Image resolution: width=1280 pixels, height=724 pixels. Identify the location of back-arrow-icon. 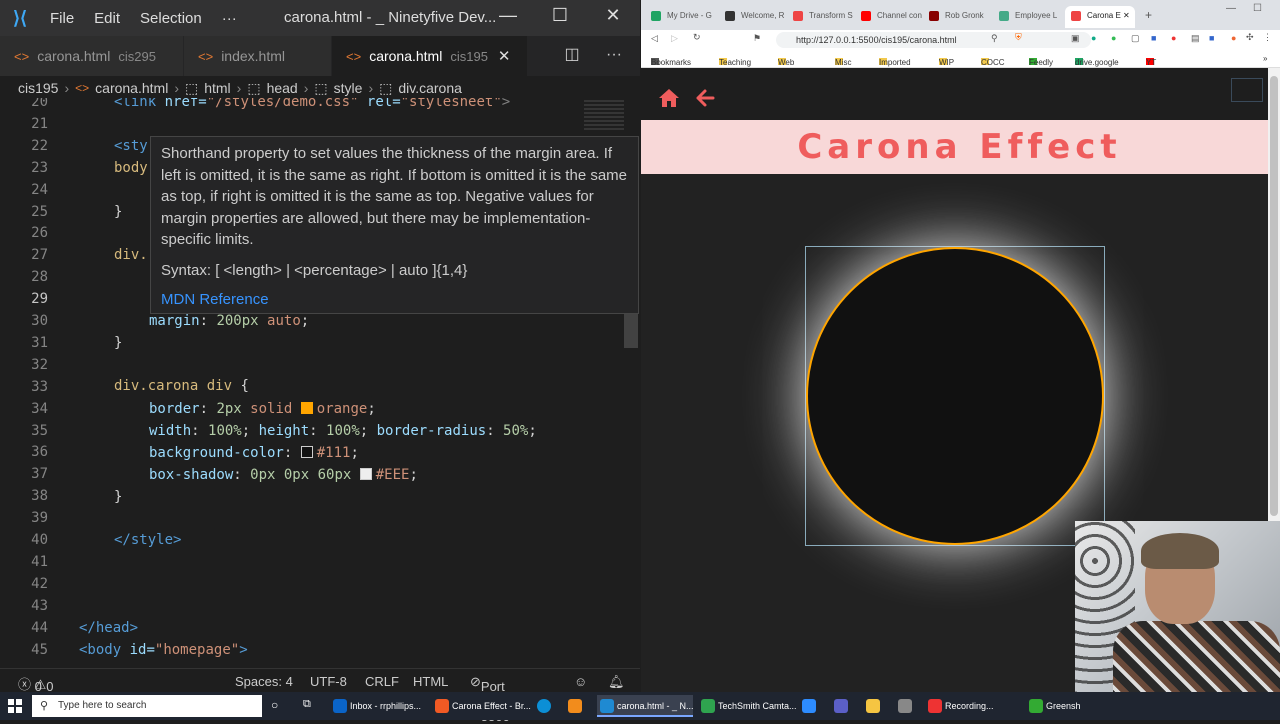
(705, 98).